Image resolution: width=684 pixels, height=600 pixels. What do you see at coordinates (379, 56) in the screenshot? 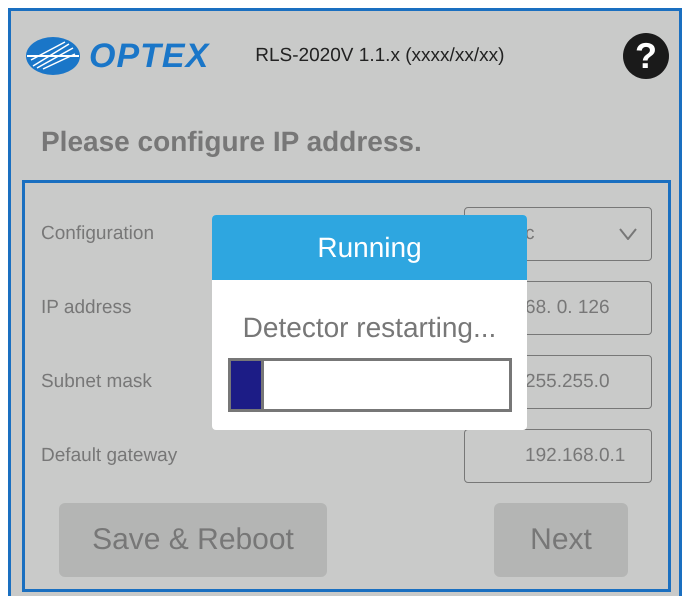
I see `version-text: RLS-2020V 1.1.x (xxxx/xx/xx)` at bounding box center [379, 56].